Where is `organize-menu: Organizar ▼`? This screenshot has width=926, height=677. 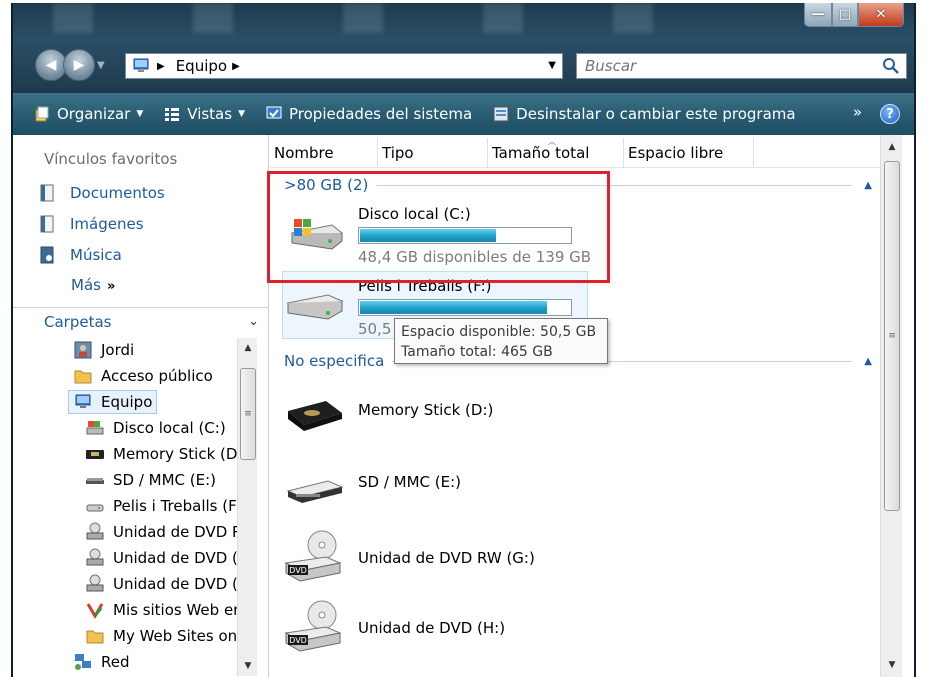 organize-menu: Organizar ▼ is located at coordinates (88, 114).